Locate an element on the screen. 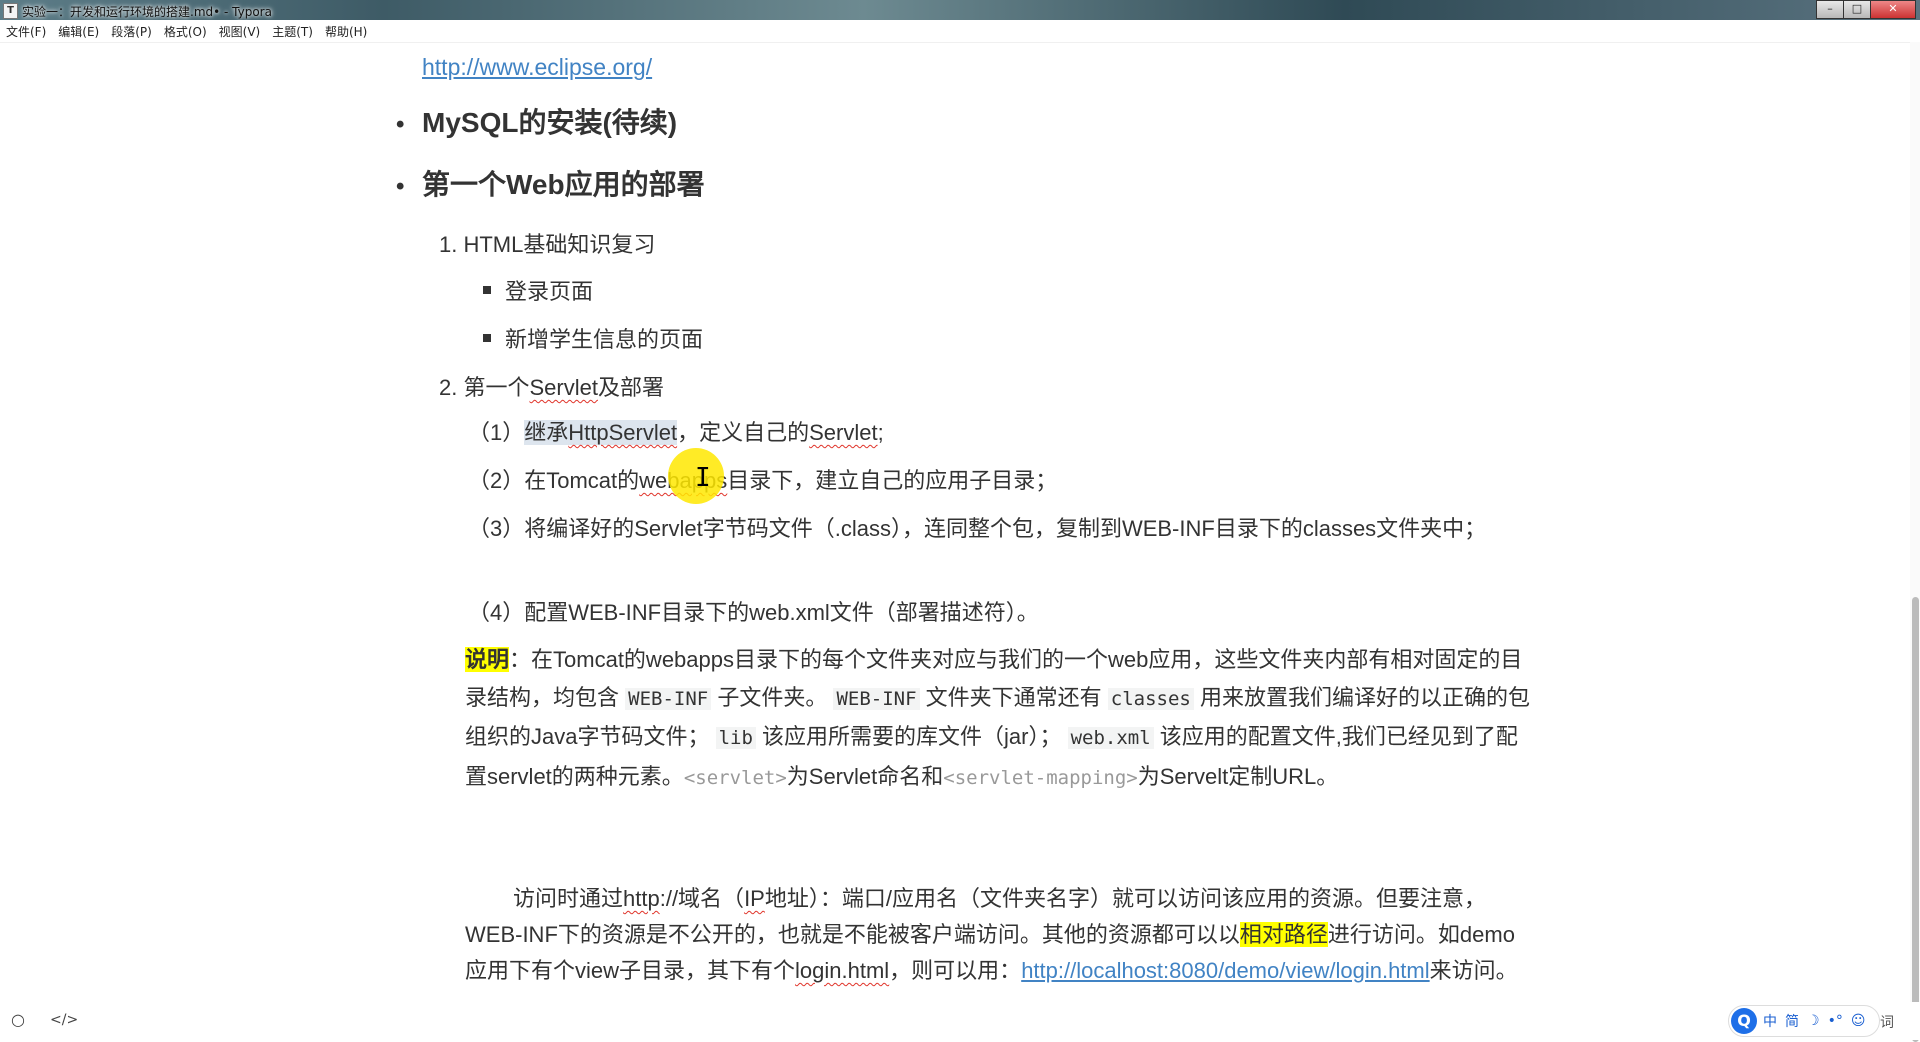 This screenshot has height=1042, width=1920. ime-logo-icon: Q is located at coordinates (1744, 1021).